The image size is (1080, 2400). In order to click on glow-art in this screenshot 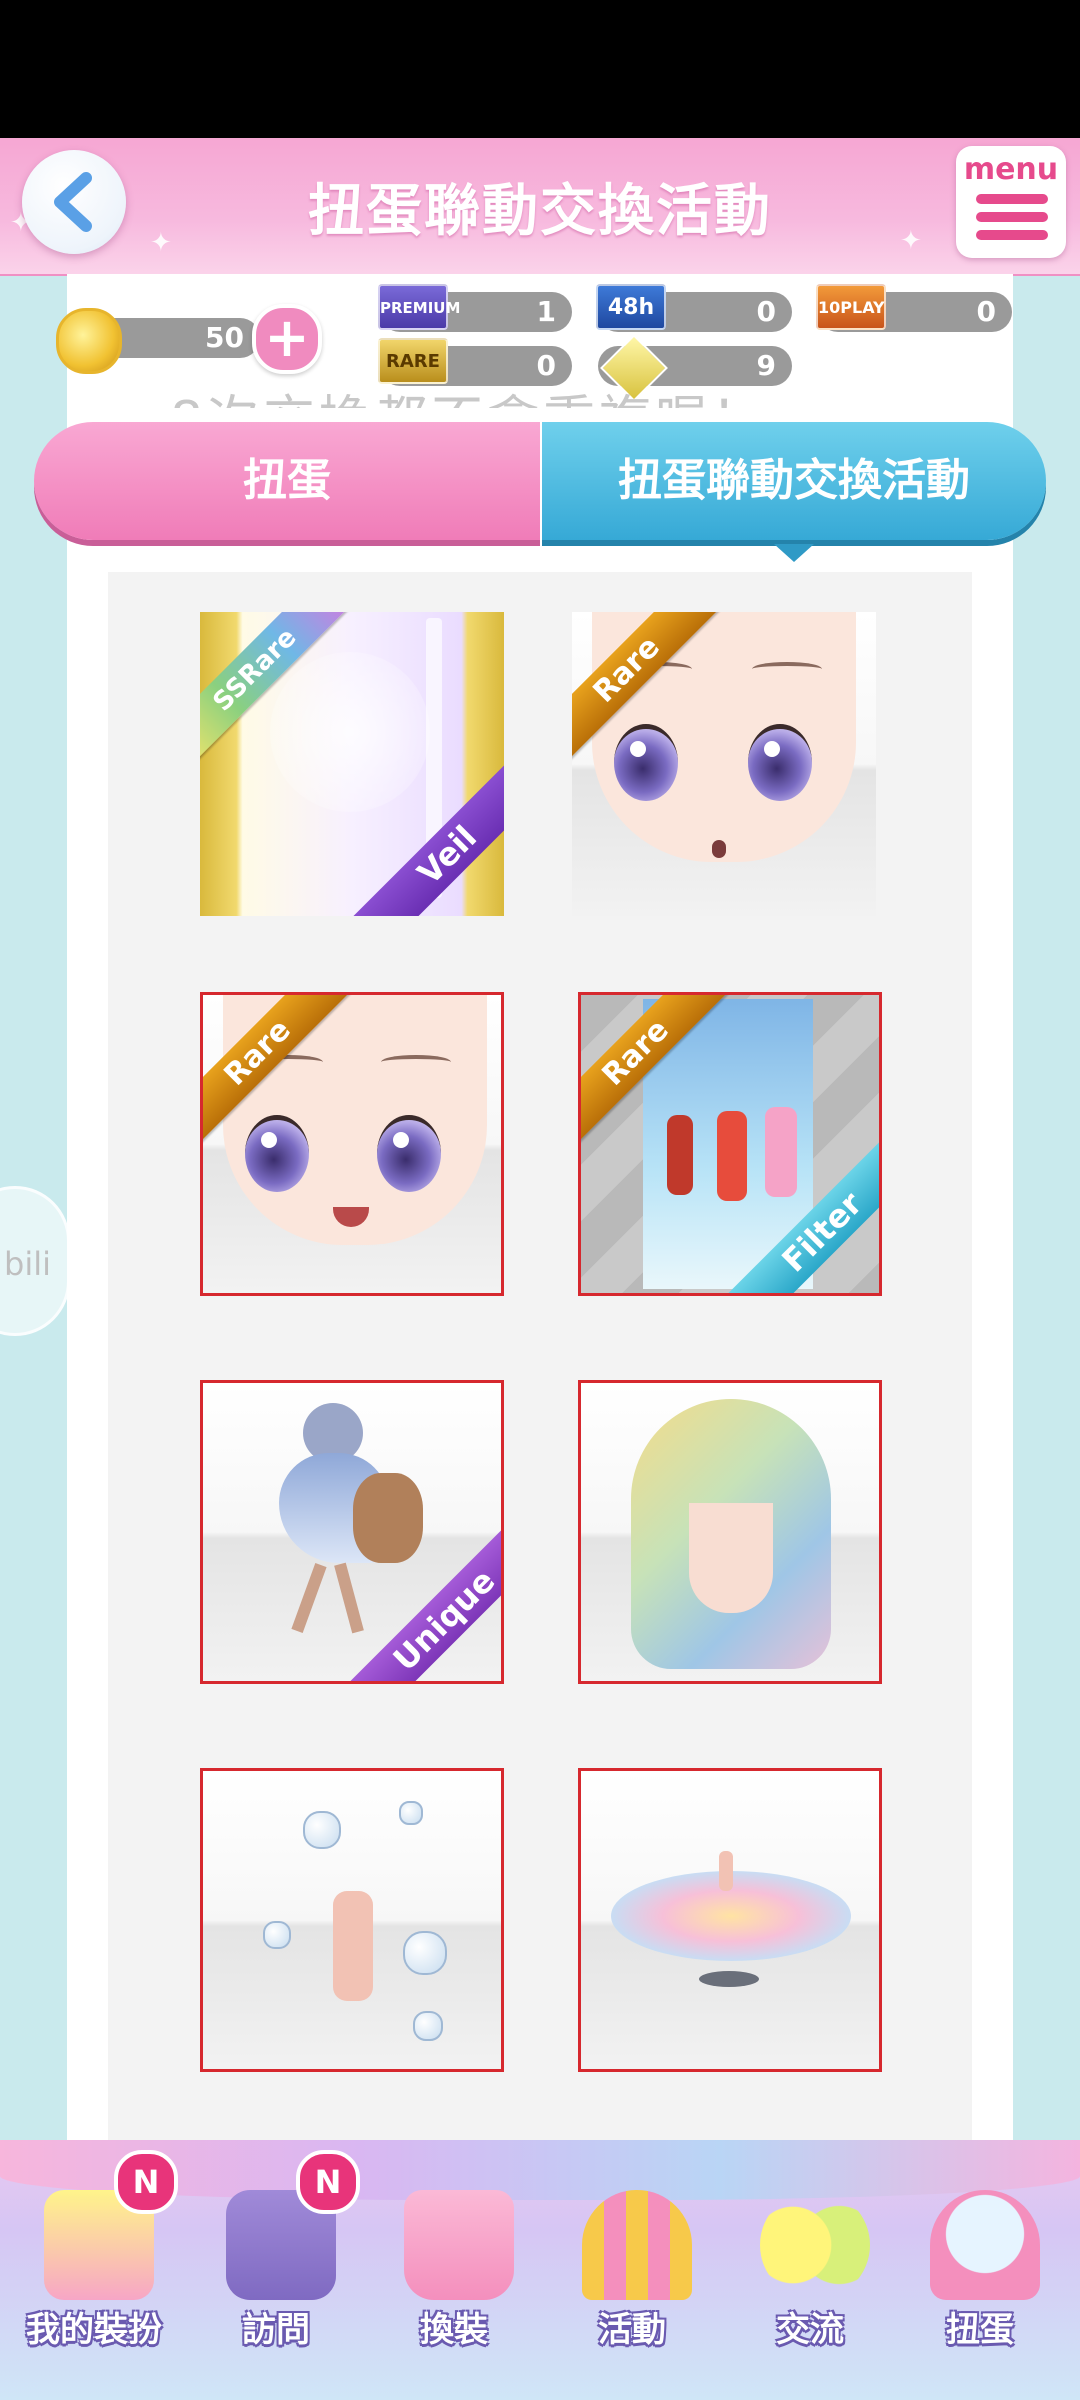, I will do `click(350, 732)`.